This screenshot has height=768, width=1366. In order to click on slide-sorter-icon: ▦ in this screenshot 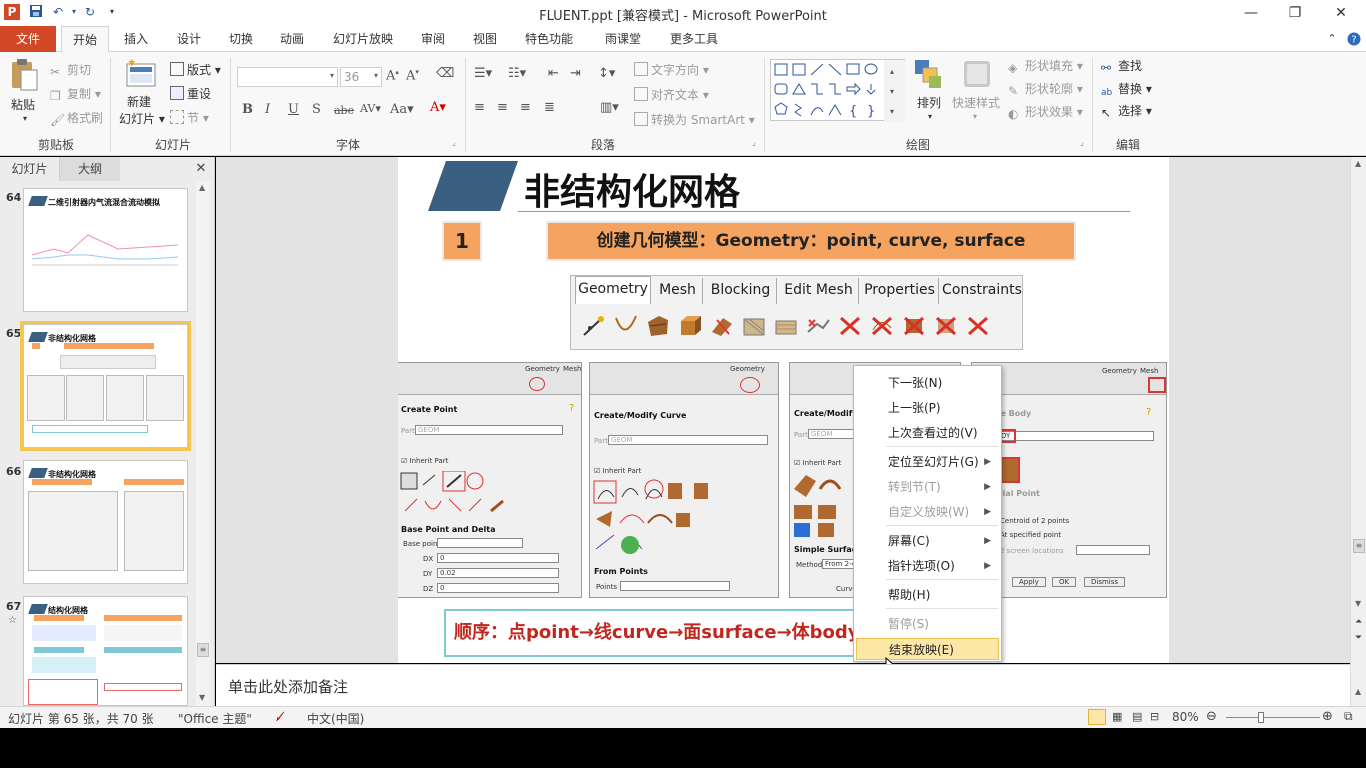, I will do `click(1117, 716)`.